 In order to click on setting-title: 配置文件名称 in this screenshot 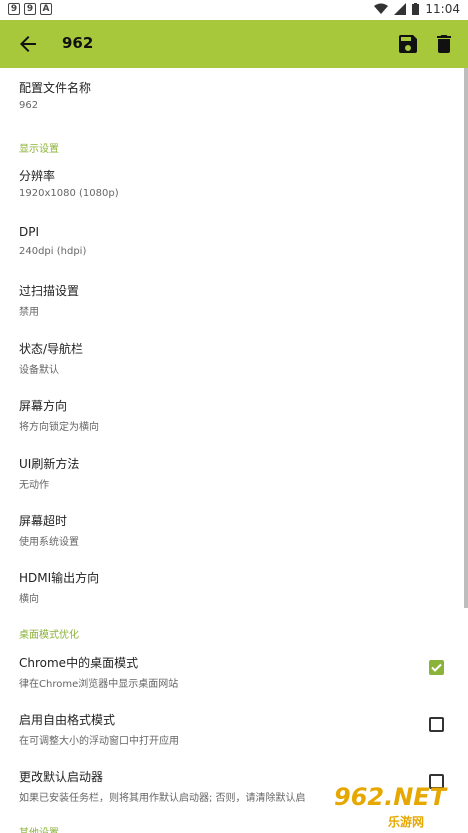, I will do `click(55, 88)`.